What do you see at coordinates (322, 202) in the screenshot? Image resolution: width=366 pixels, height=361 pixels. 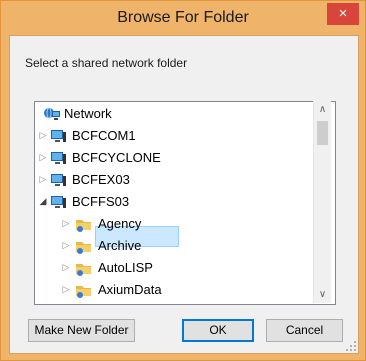 I see `tree-scrollbar: ∧ ∨` at bounding box center [322, 202].